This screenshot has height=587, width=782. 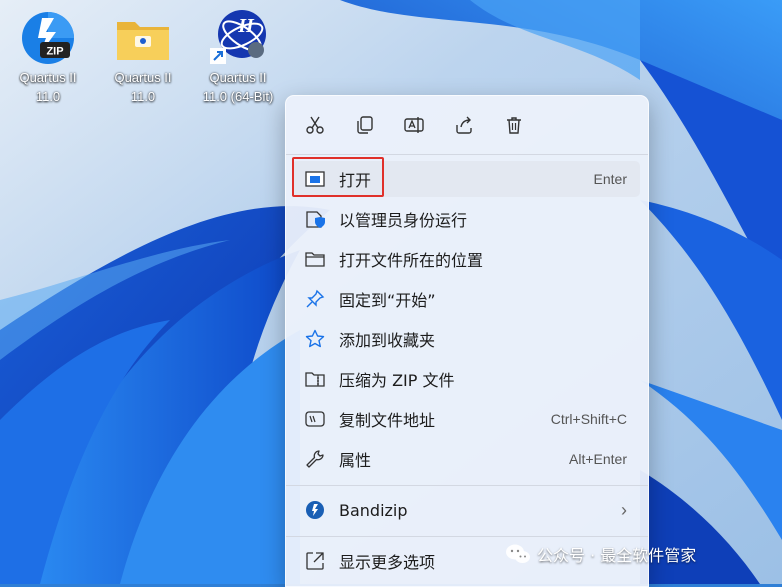 What do you see at coordinates (48, 38) in the screenshot?
I see `bandizip-file-icon: ZIP` at bounding box center [48, 38].